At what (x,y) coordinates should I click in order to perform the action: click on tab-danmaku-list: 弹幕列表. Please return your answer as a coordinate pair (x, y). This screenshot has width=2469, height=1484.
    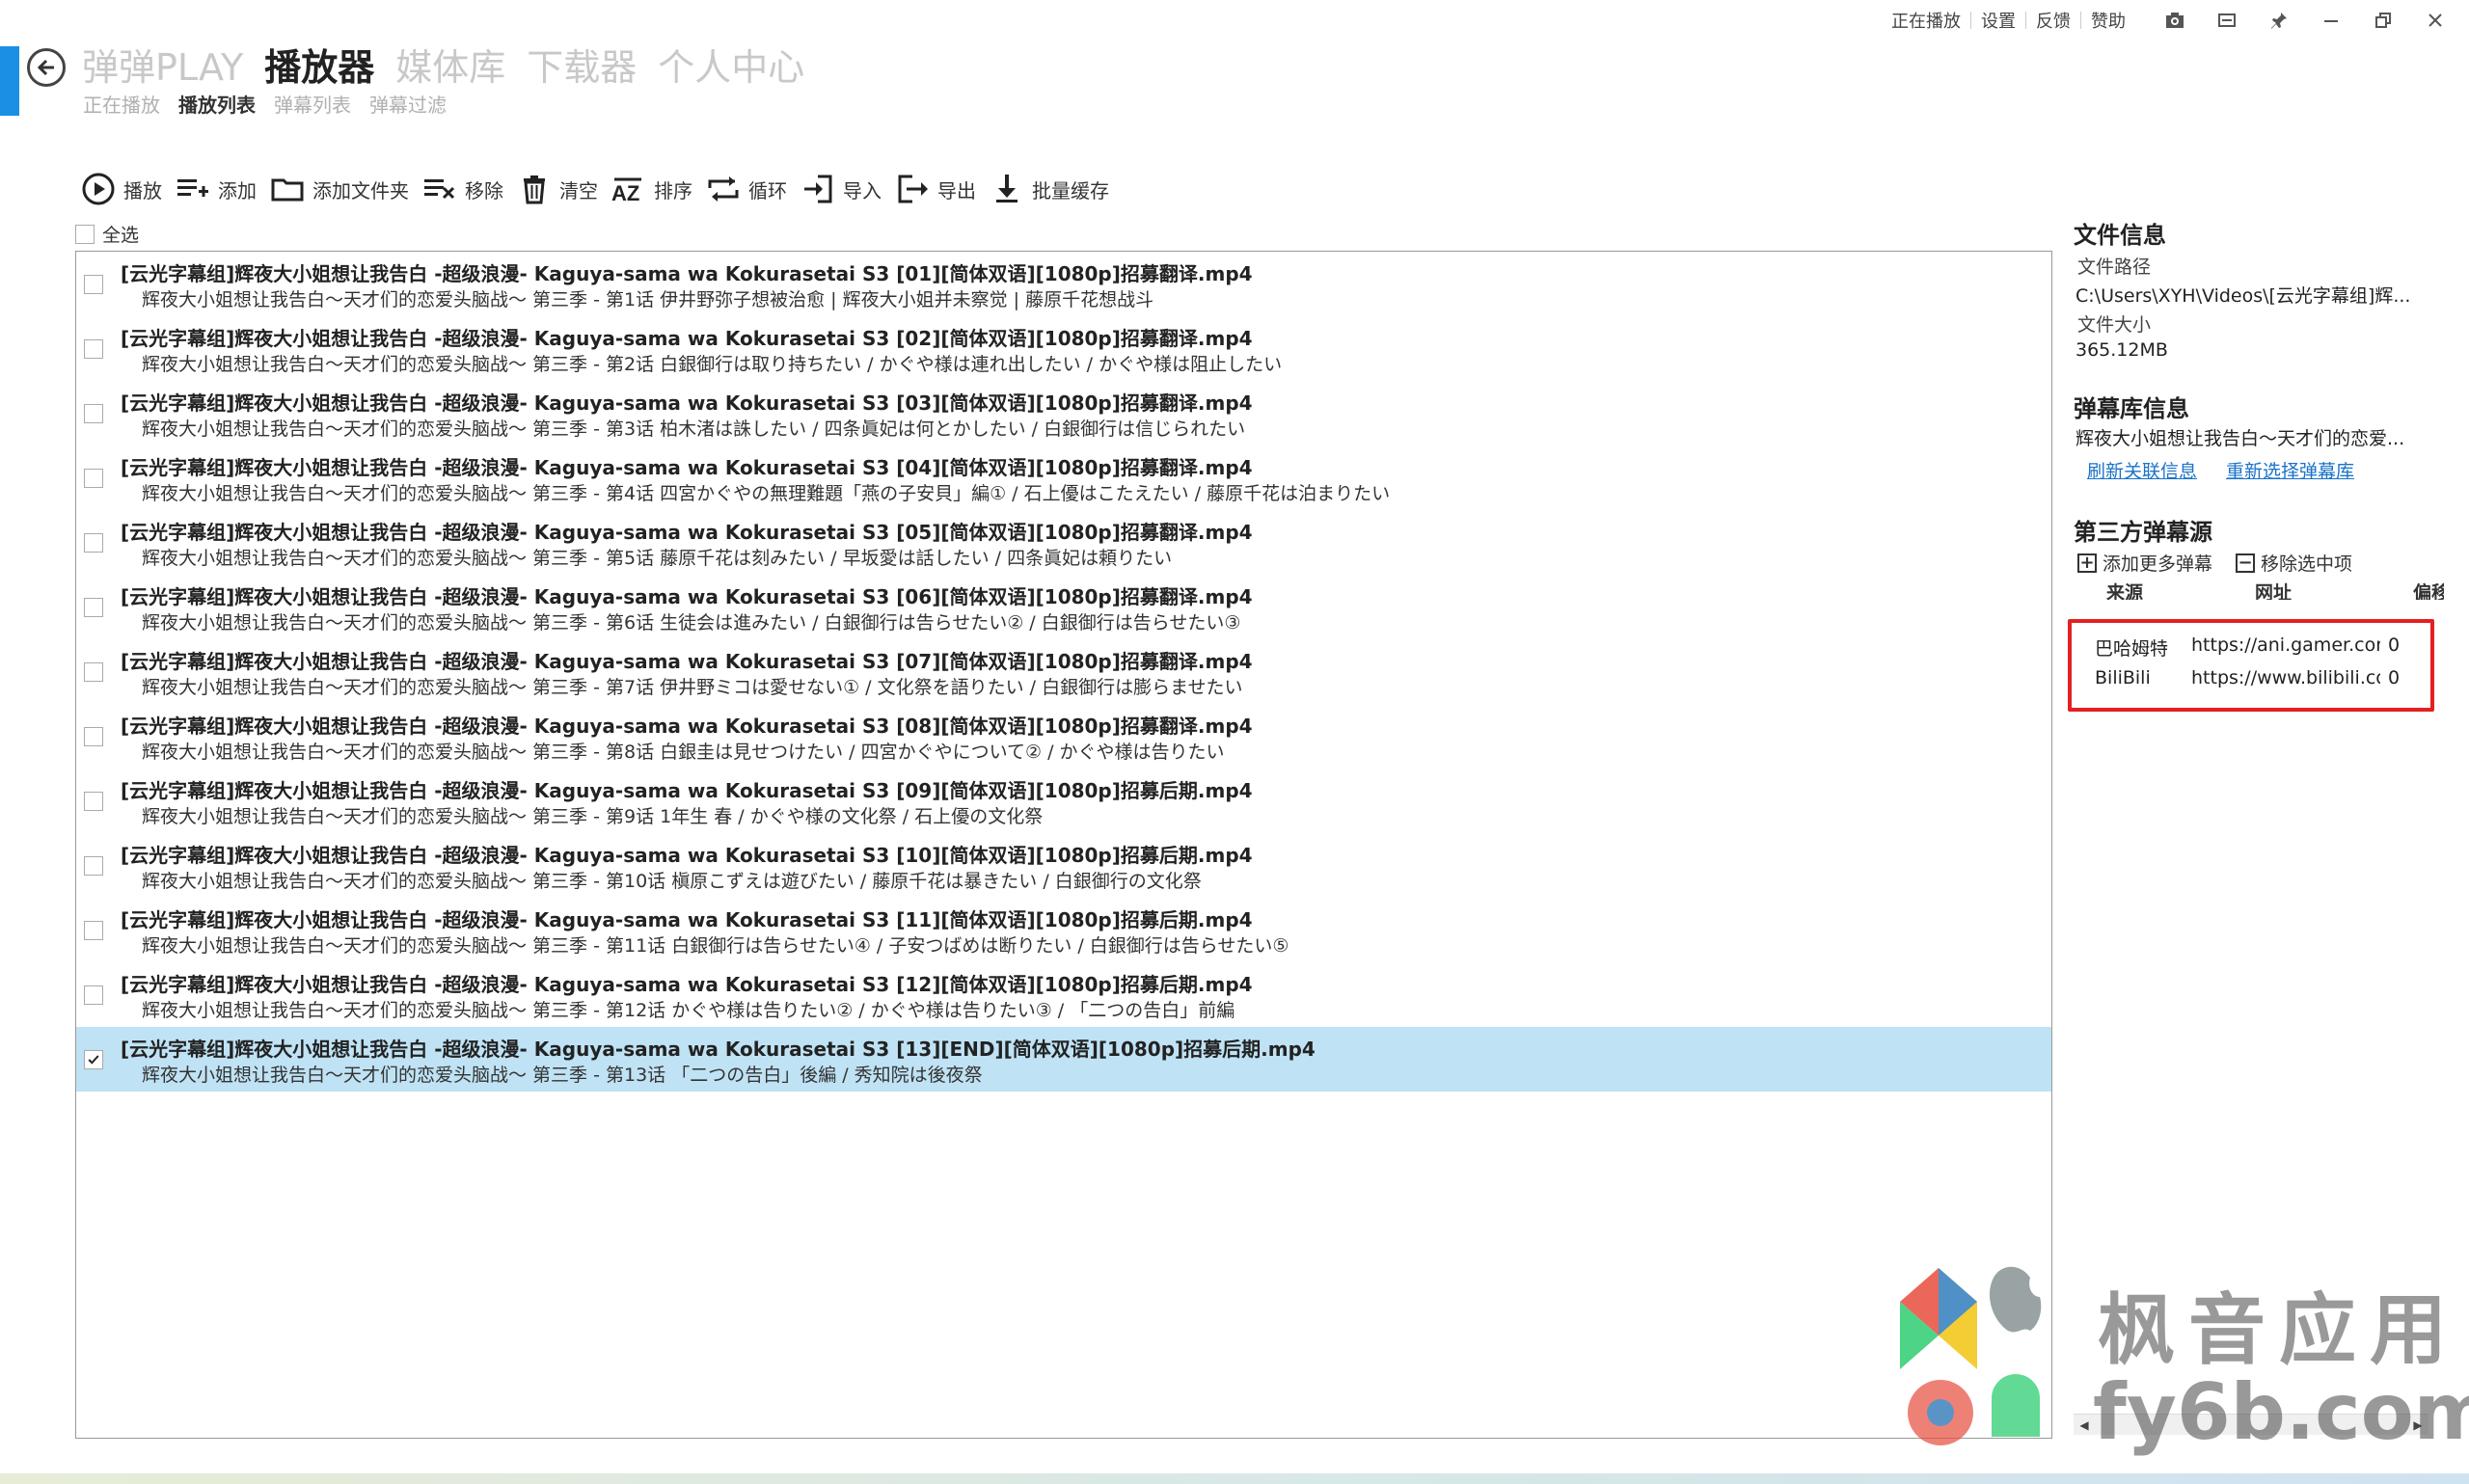
    Looking at the image, I should click on (313, 104).